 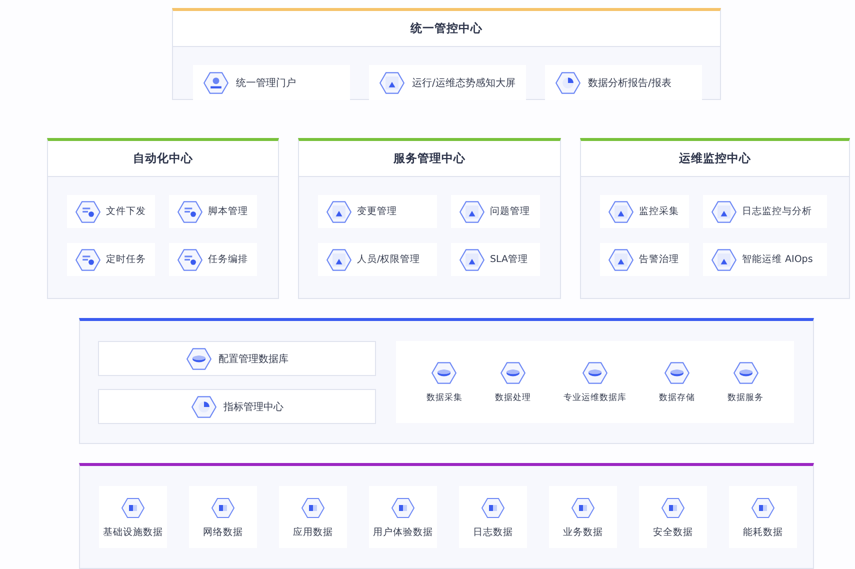 I want to click on person-hexagon-icon, so click(x=216, y=83).